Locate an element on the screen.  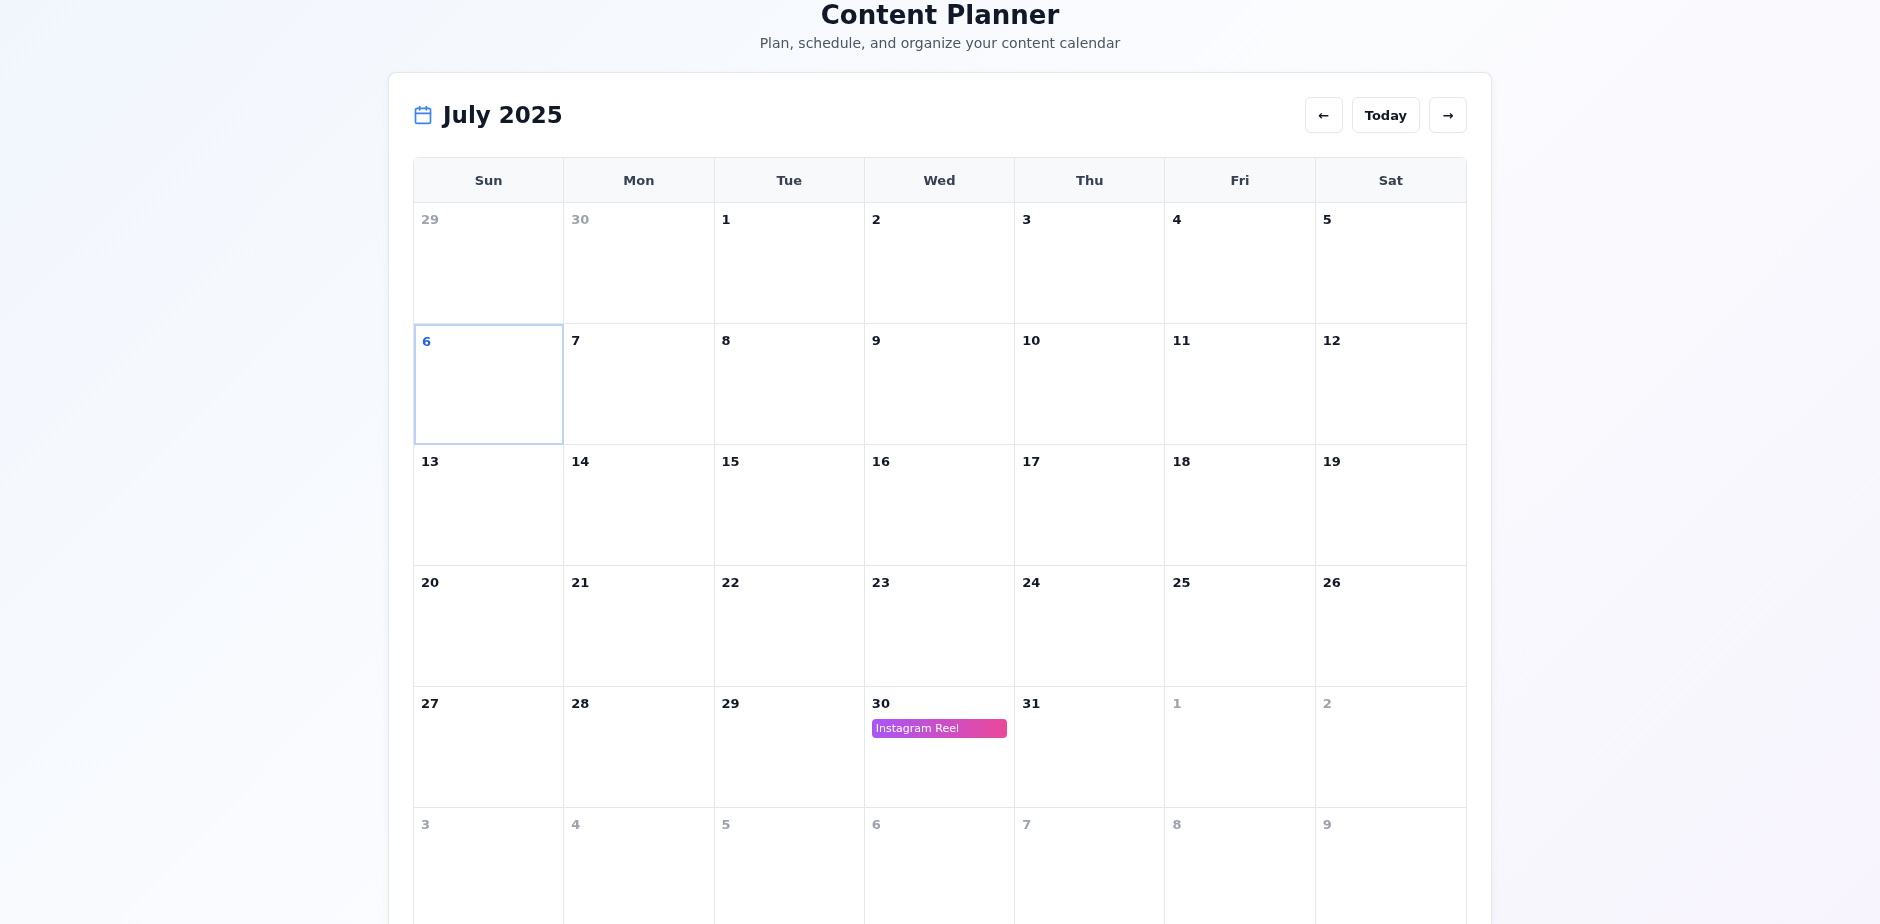
weekday-header: Fri is located at coordinates (1240, 180).